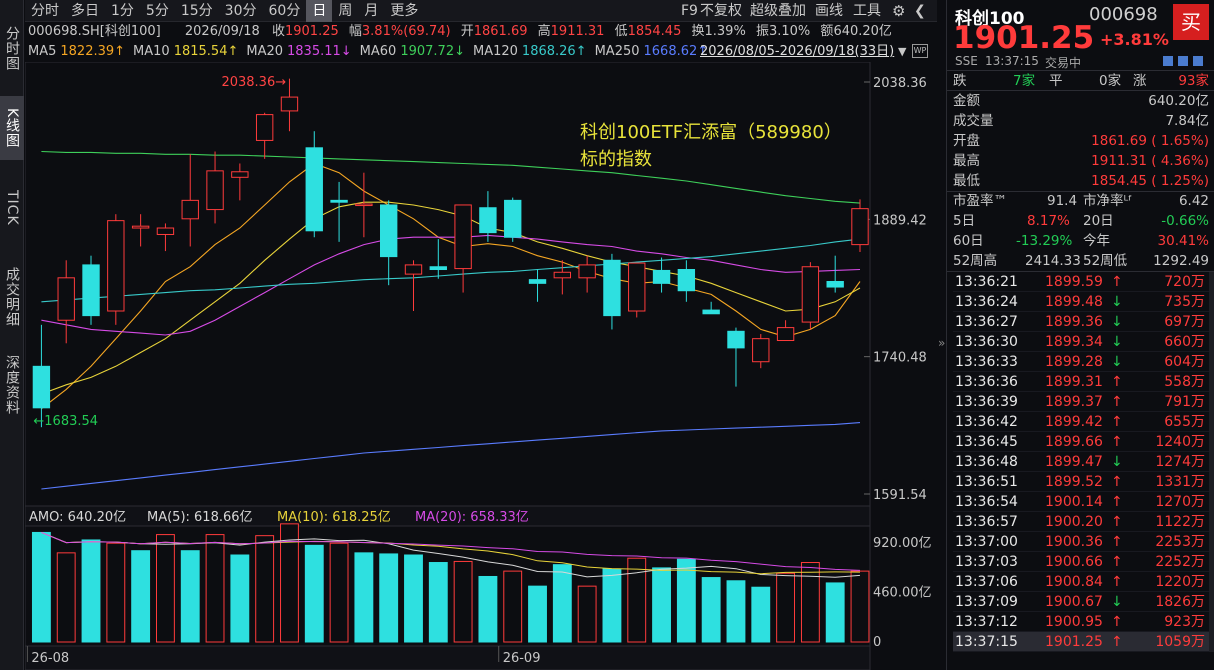 The image size is (1214, 670). What do you see at coordinates (920, 51) in the screenshot?
I see `wp-icon: WP` at bounding box center [920, 51].